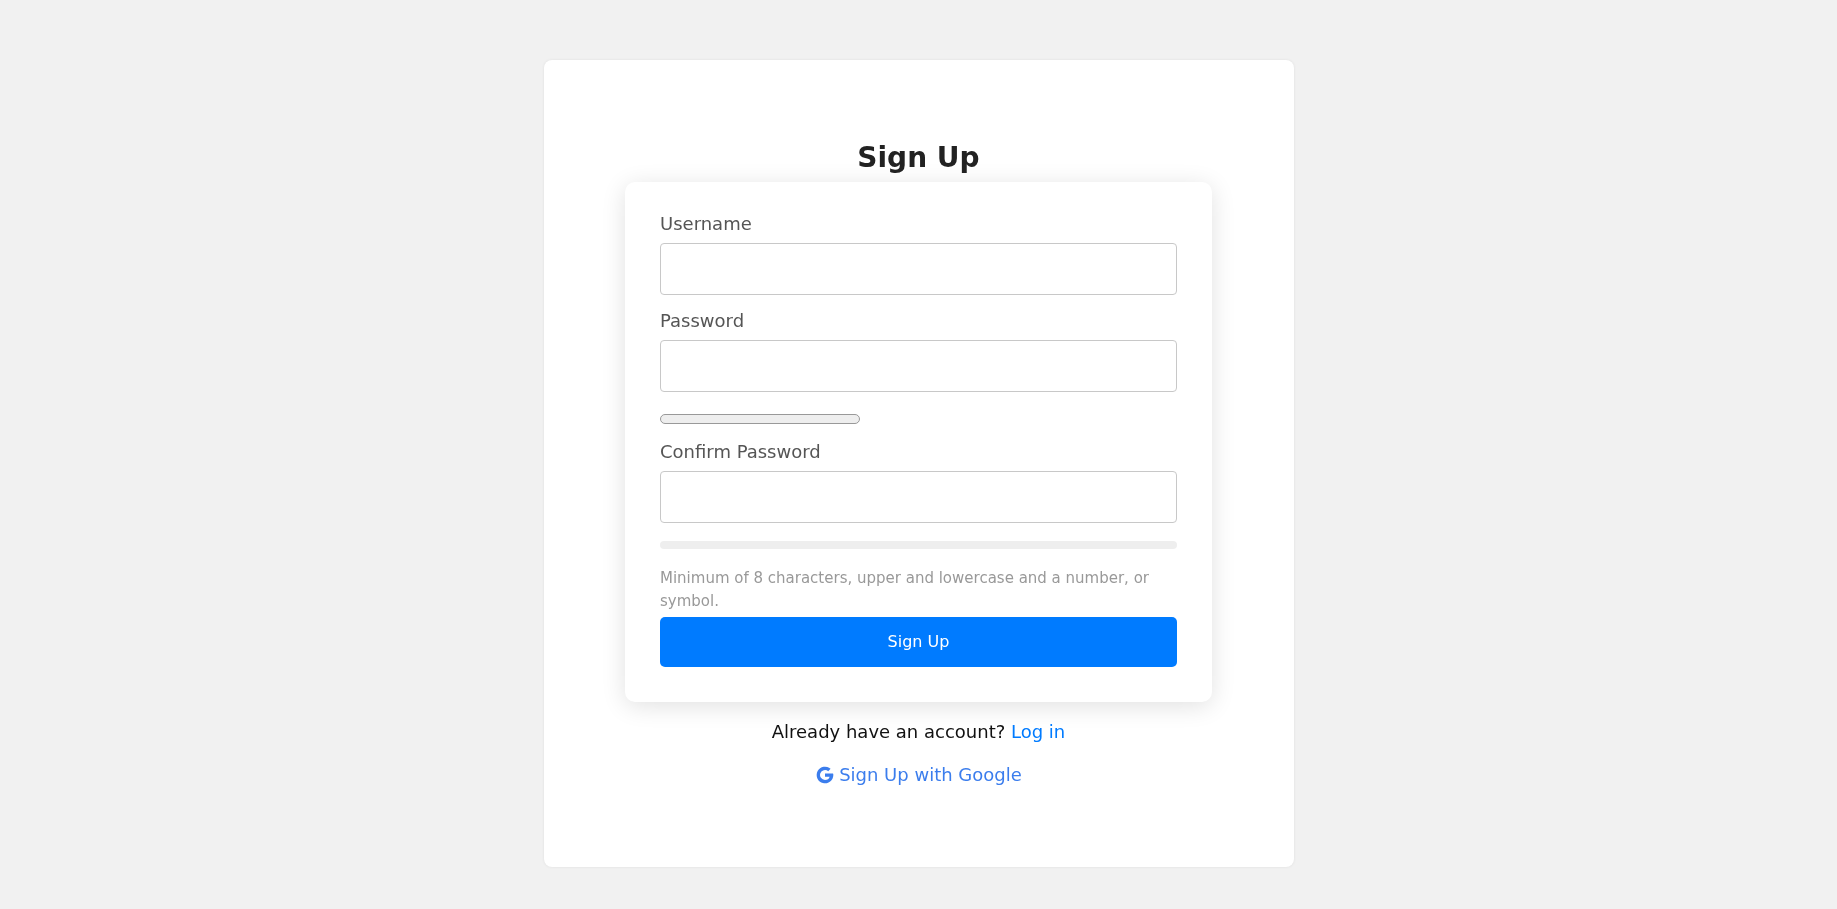 This screenshot has width=1837, height=909. Describe the element at coordinates (905, 590) in the screenshot. I see `hint-text: Minimum of 8 characters, upper and lowercase and a number, or symbol.` at that location.